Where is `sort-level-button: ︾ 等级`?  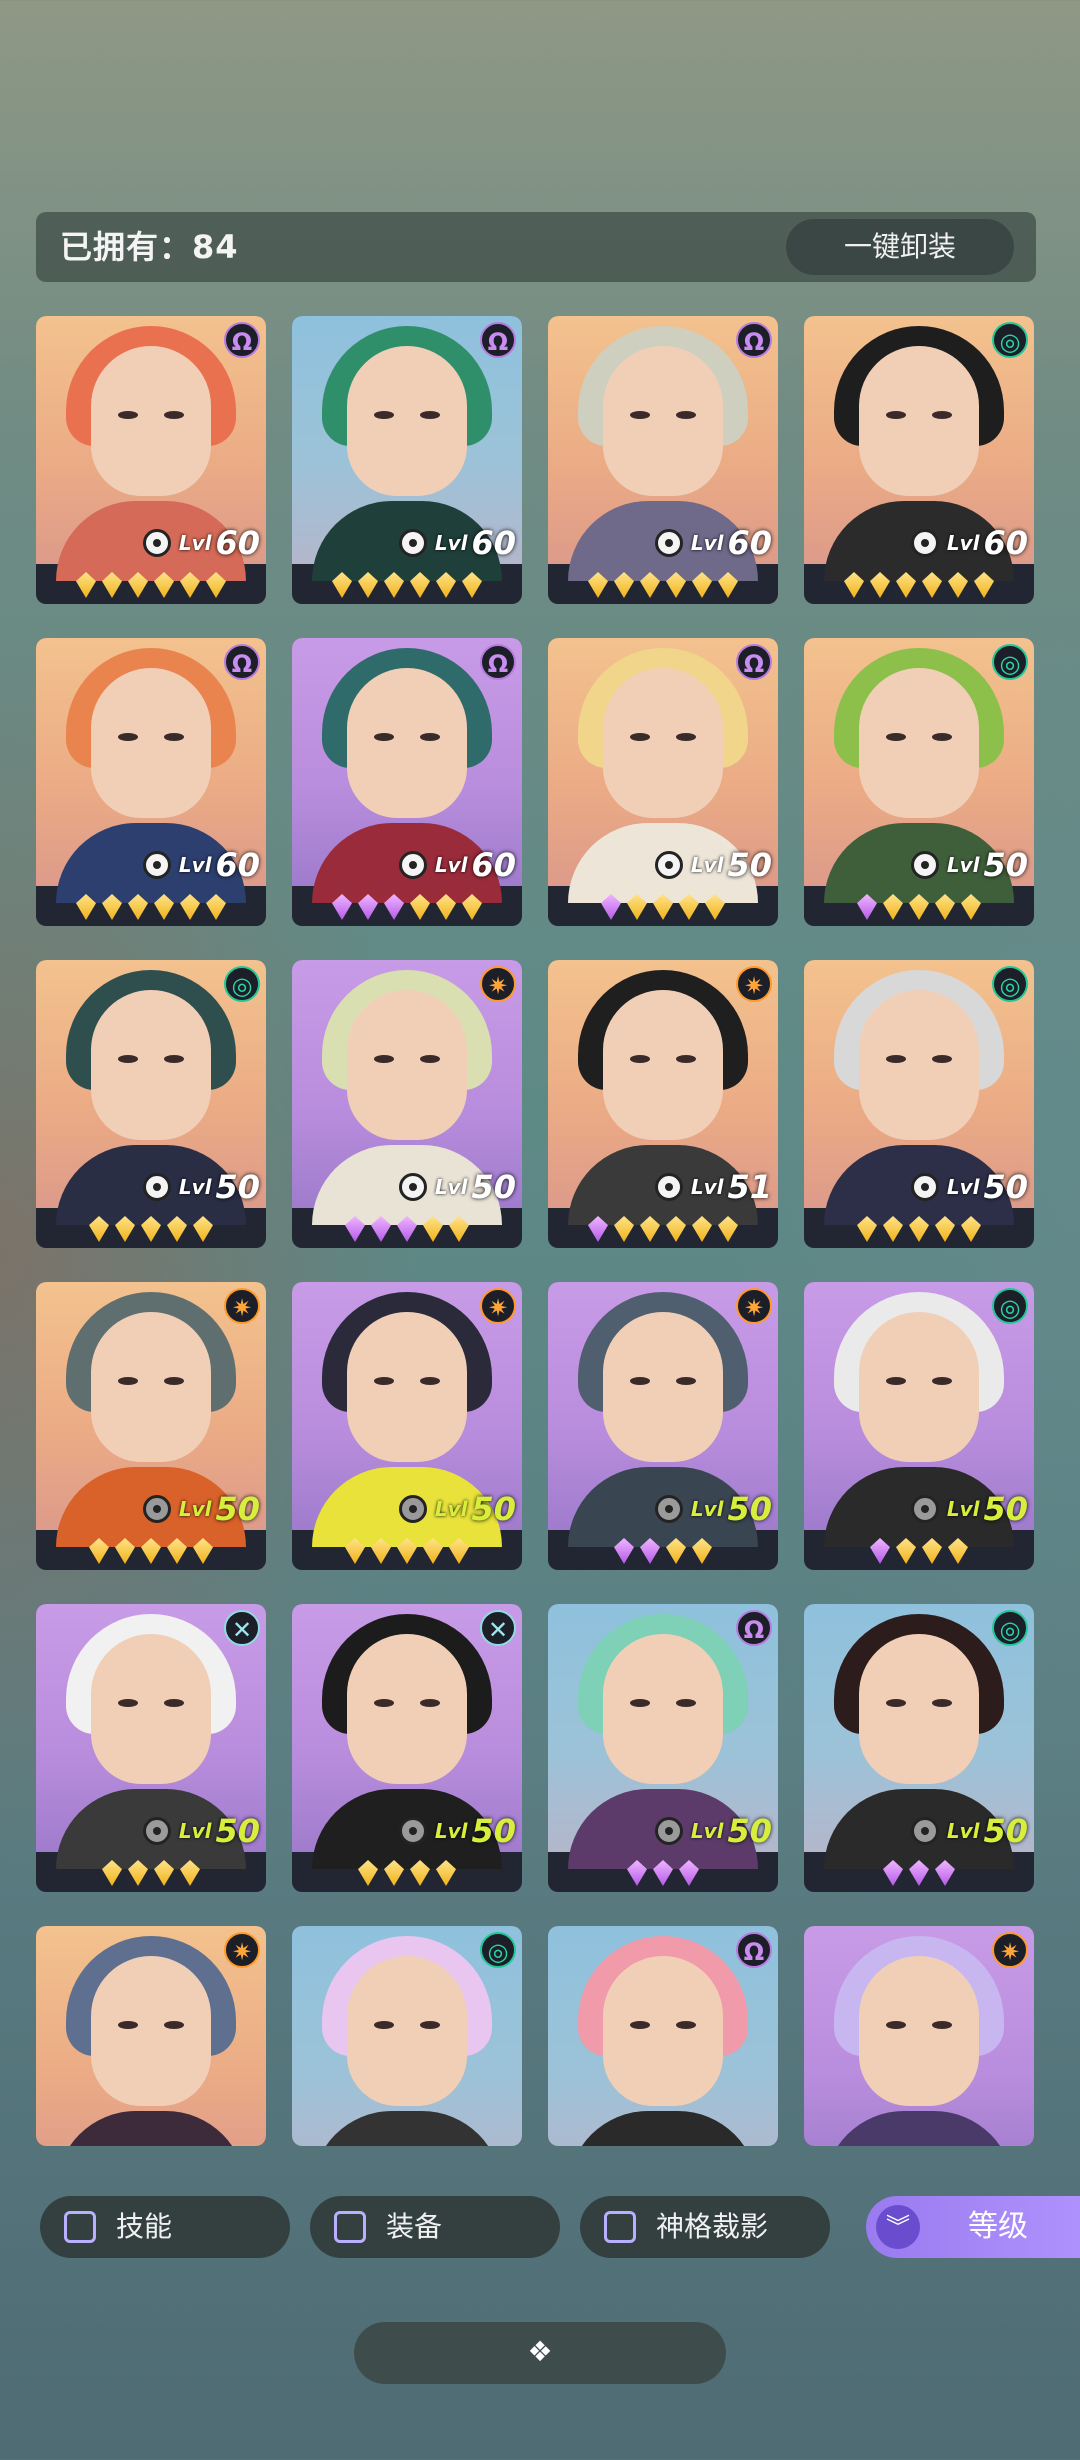 sort-level-button: ︾ 等级 is located at coordinates (973, 2227).